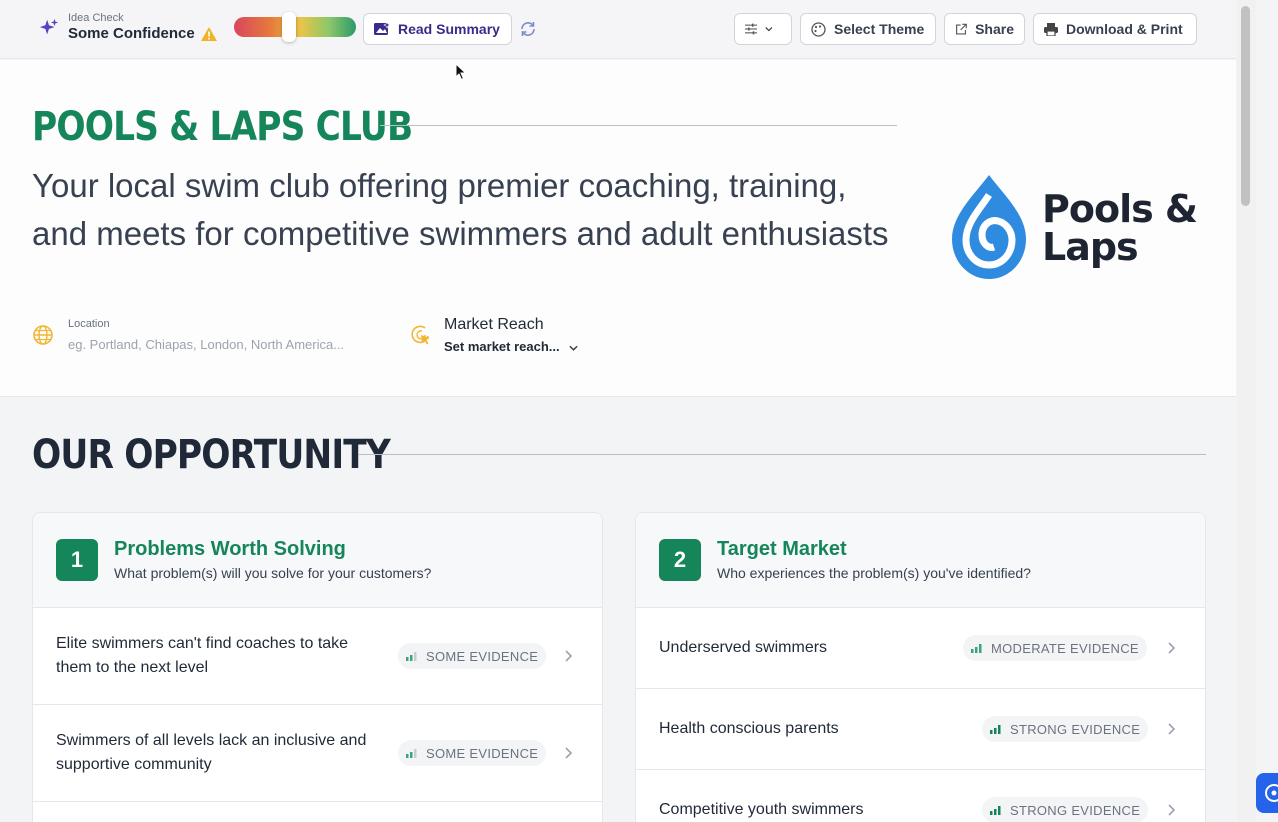  Describe the element at coordinates (208, 34) in the screenshot. I see `warning-icon` at that location.